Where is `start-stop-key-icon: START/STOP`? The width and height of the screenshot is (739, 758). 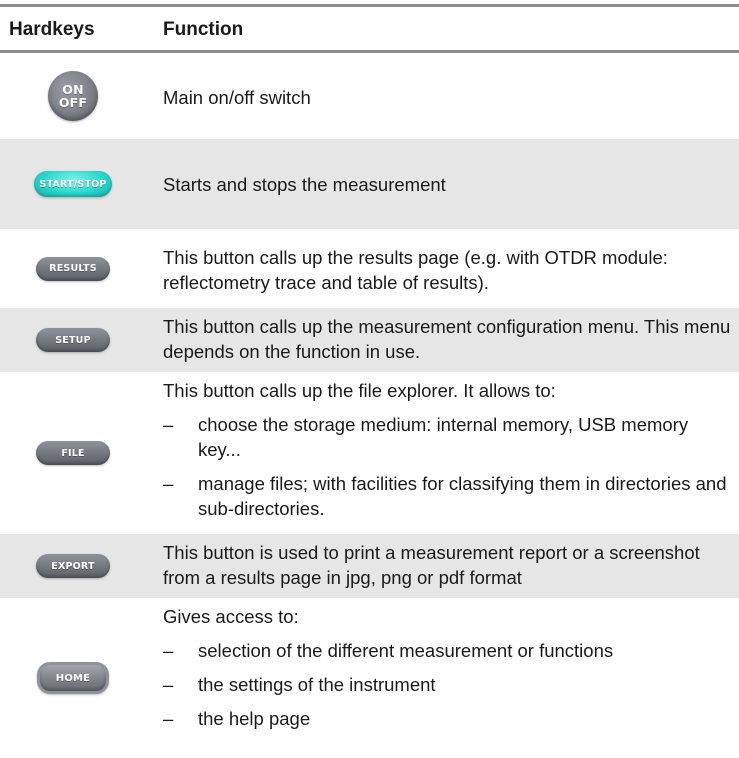 start-stop-key-icon: START/STOP is located at coordinates (73, 184).